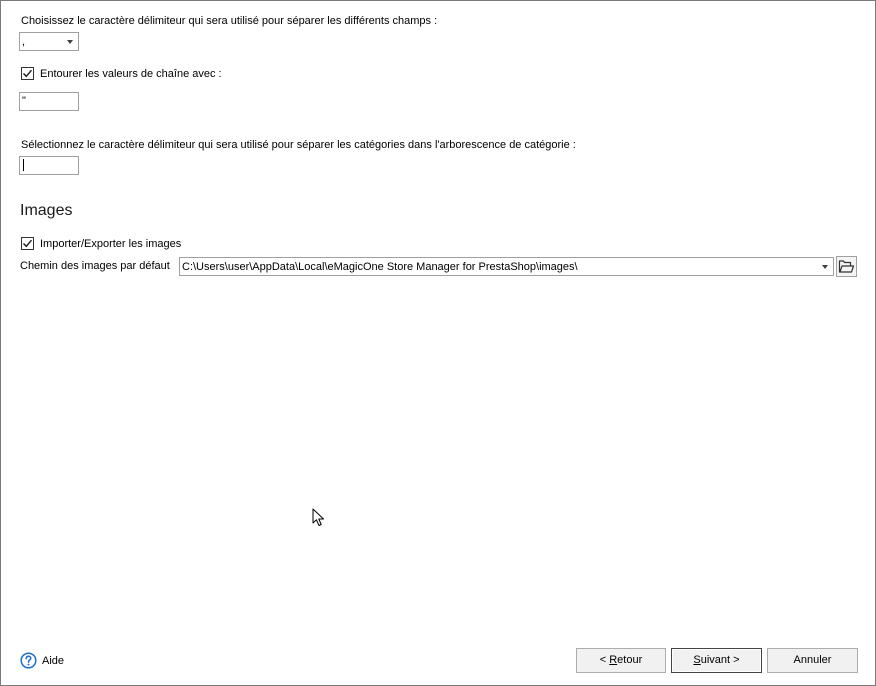 The image size is (876, 686). Describe the element at coordinates (49, 165) in the screenshot. I see `category-delimiter-input` at that location.